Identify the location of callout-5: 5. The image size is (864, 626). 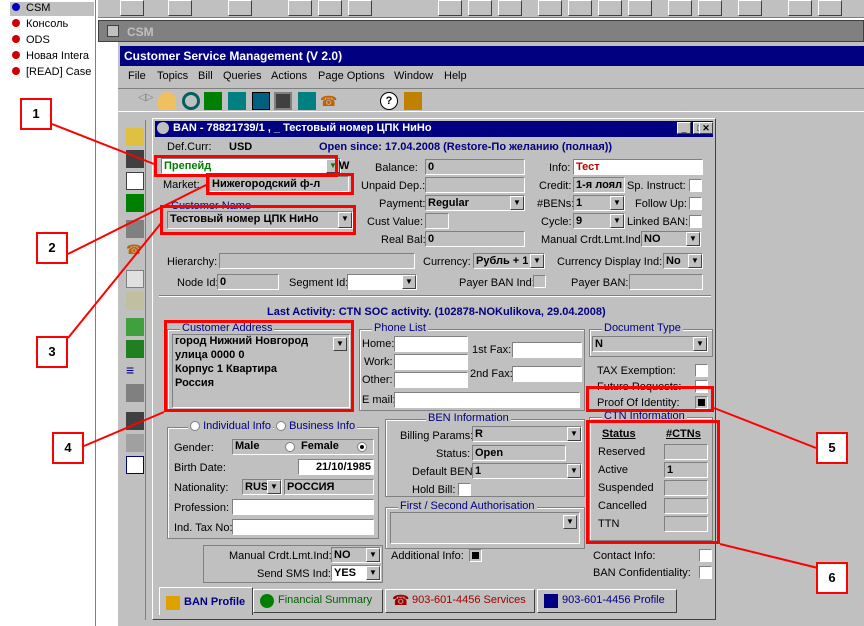
(832, 448).